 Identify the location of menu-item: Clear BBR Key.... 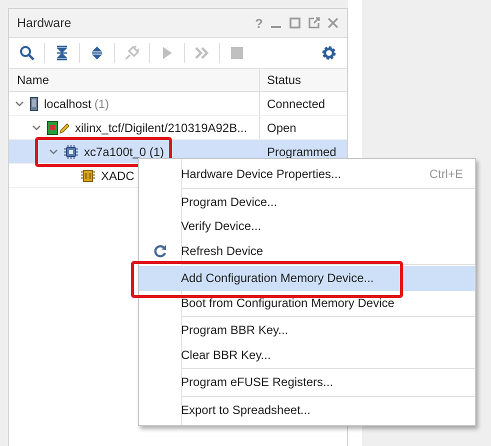
(307, 354).